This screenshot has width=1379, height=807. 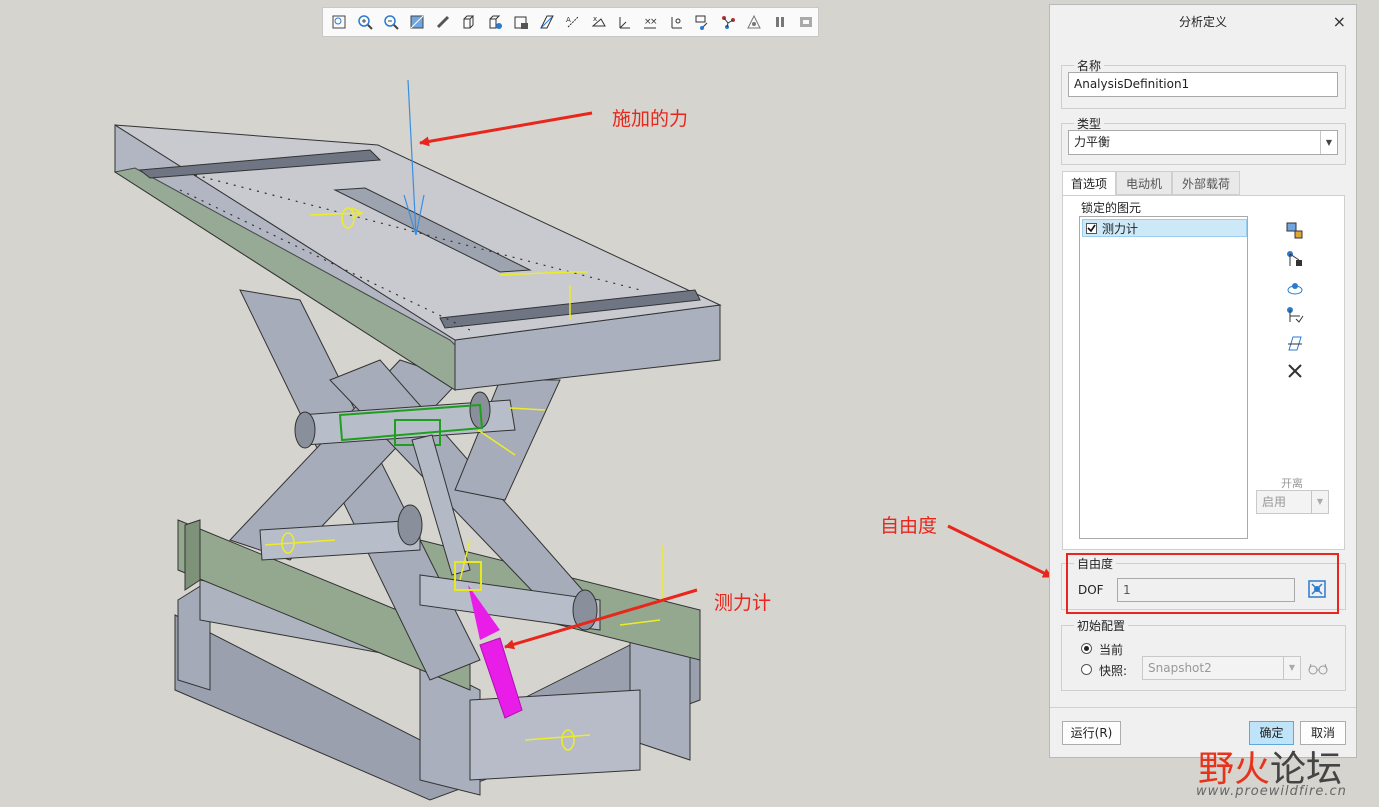 I want to click on list-item-label: 测力计, so click(x=1120, y=228).